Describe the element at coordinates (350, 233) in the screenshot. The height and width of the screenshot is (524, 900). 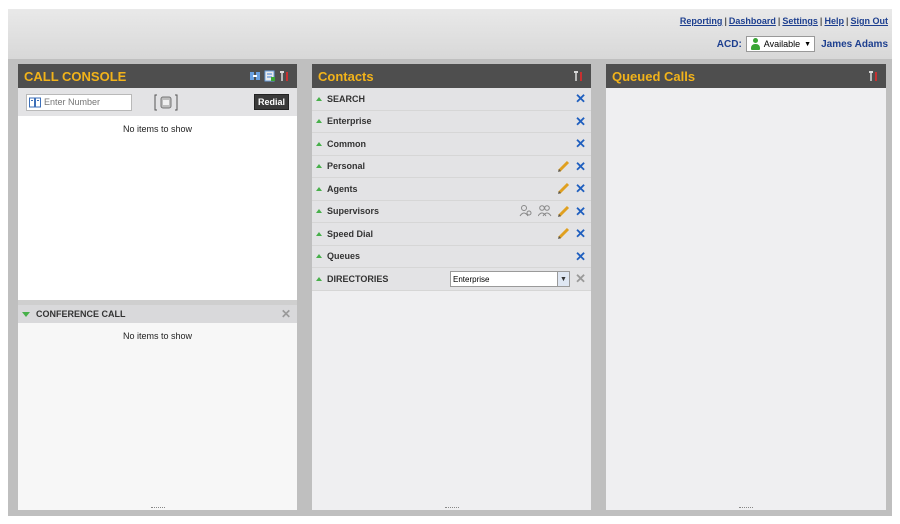
I see `group-label: Speed Dial` at that location.